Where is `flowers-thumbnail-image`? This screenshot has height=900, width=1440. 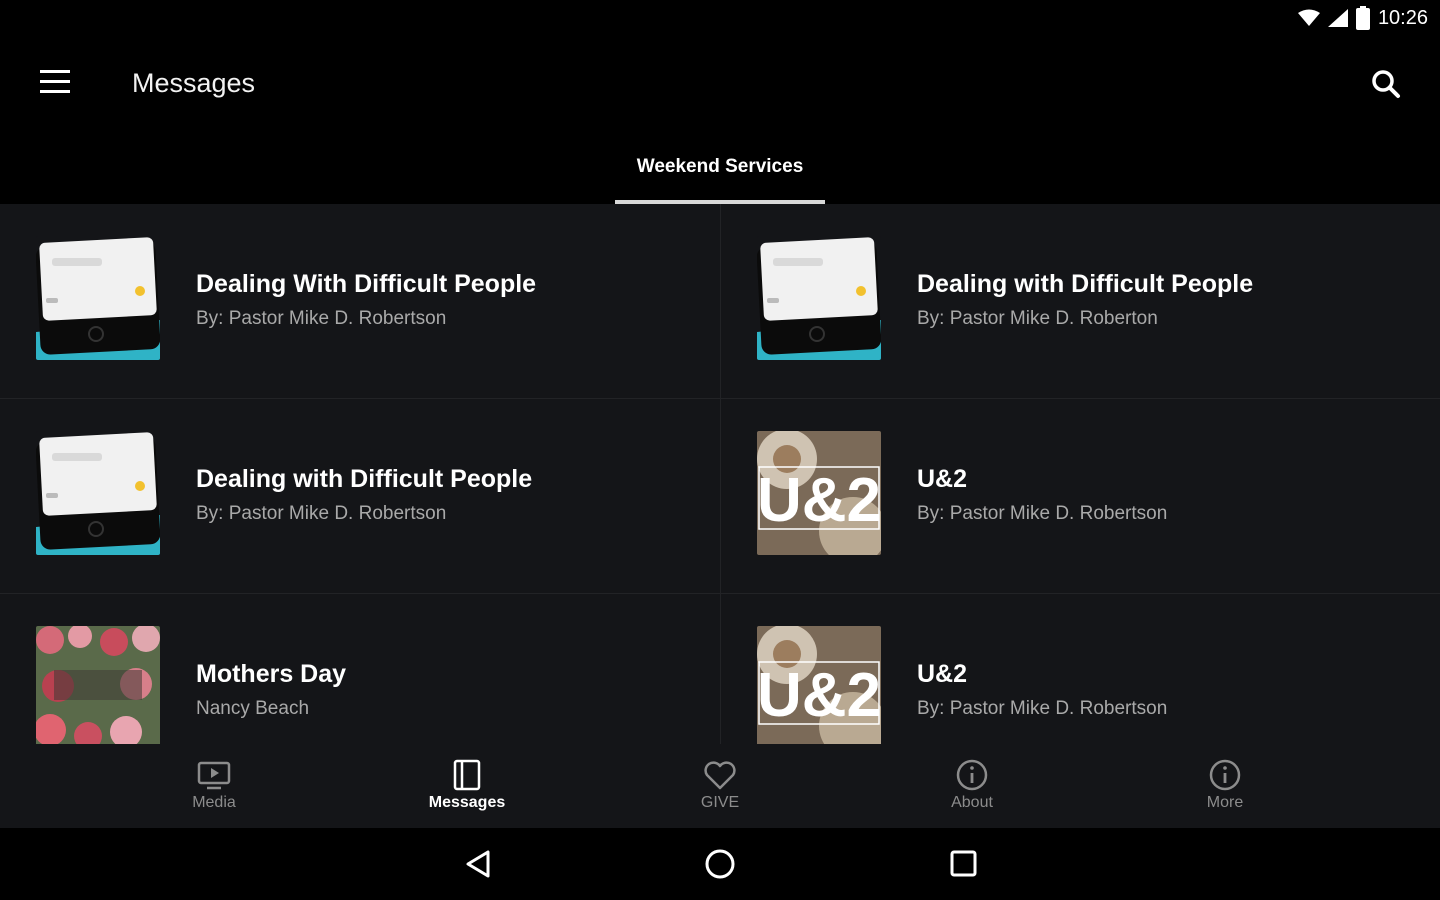 flowers-thumbnail-image is located at coordinates (98, 685).